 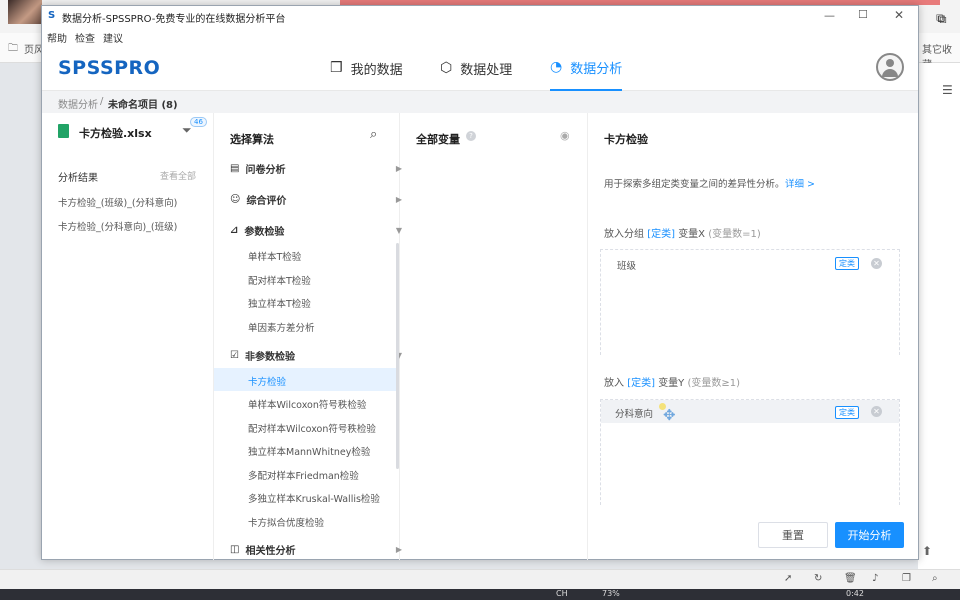 What do you see at coordinates (890, 67) in the screenshot?
I see `avatar` at bounding box center [890, 67].